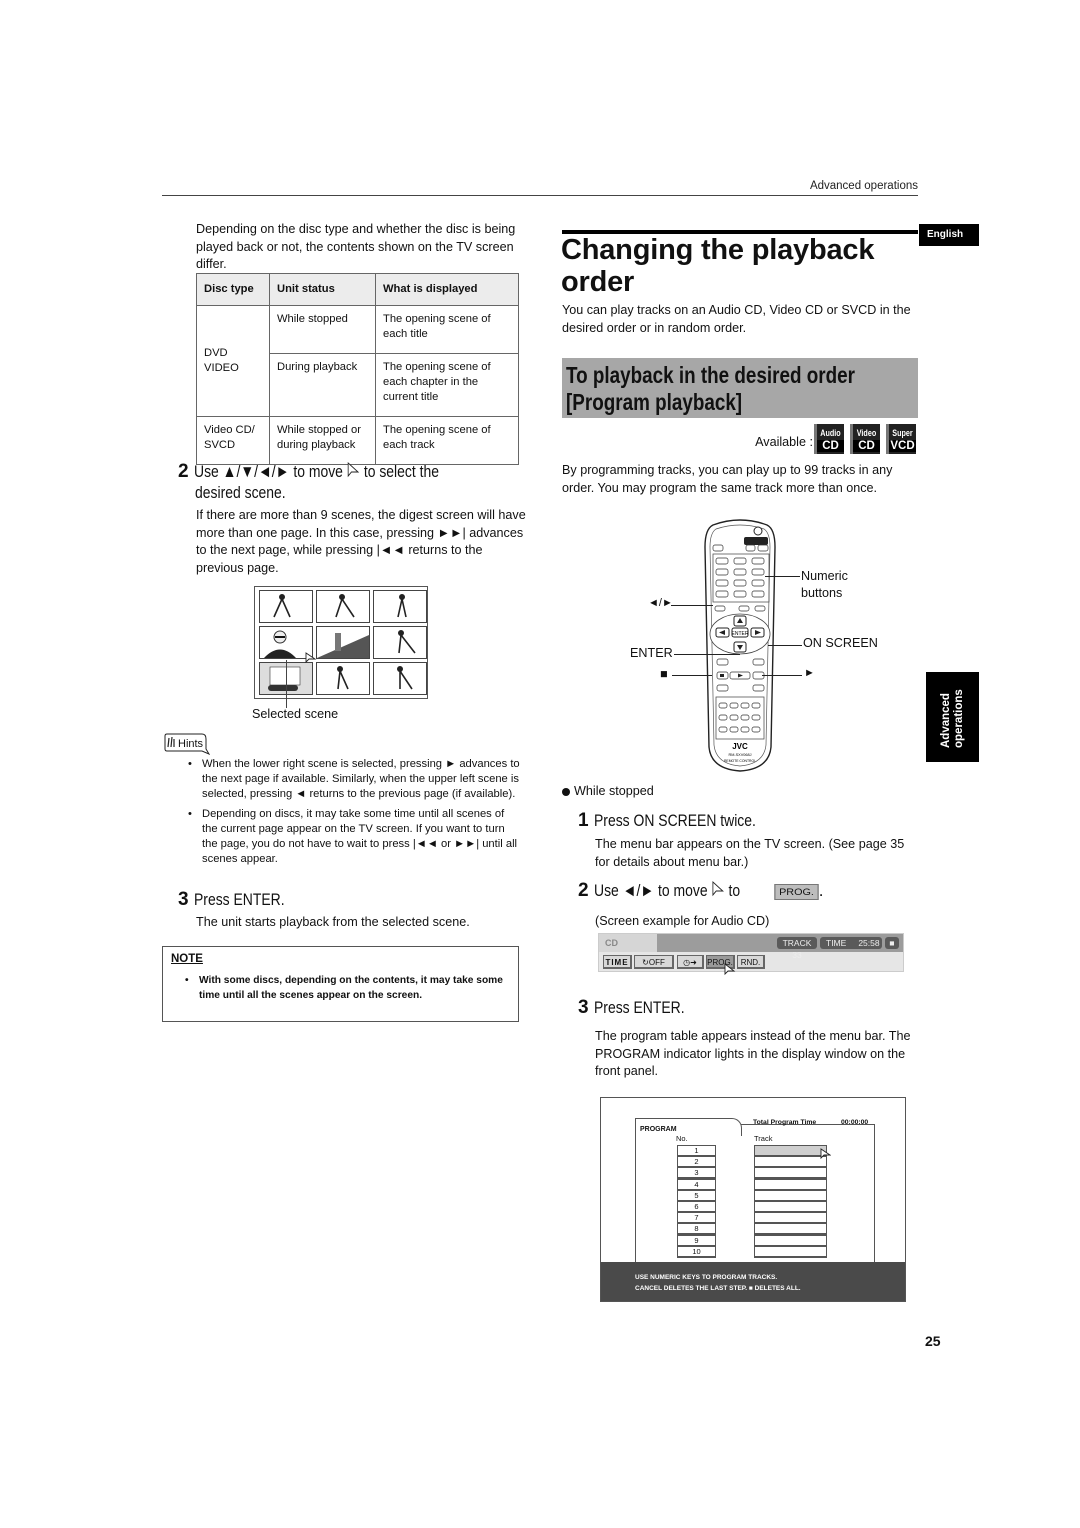 This screenshot has width=1080, height=1528. What do you see at coordinates (865, 439) in the screenshot?
I see `video-cd-logo: Video CD` at bounding box center [865, 439].